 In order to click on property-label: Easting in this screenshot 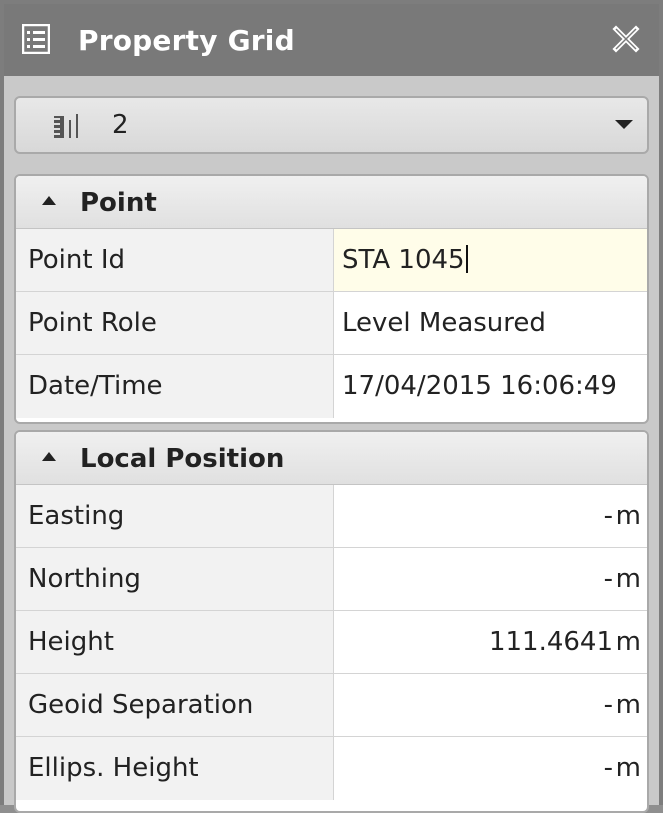, I will do `click(175, 516)`.